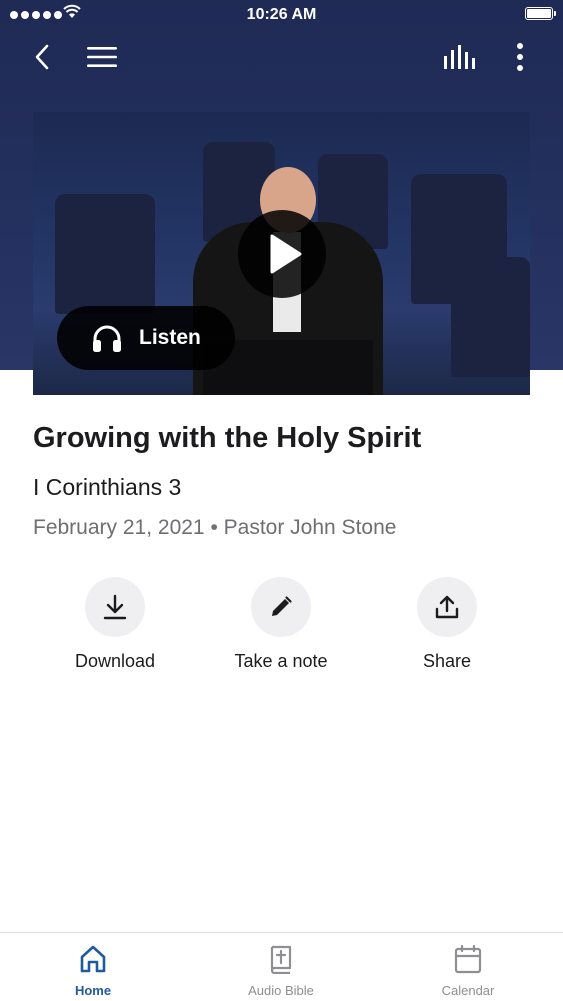 This screenshot has width=563, height=1001. Describe the element at coordinates (107, 338) in the screenshot. I see `headphones-icon` at that location.